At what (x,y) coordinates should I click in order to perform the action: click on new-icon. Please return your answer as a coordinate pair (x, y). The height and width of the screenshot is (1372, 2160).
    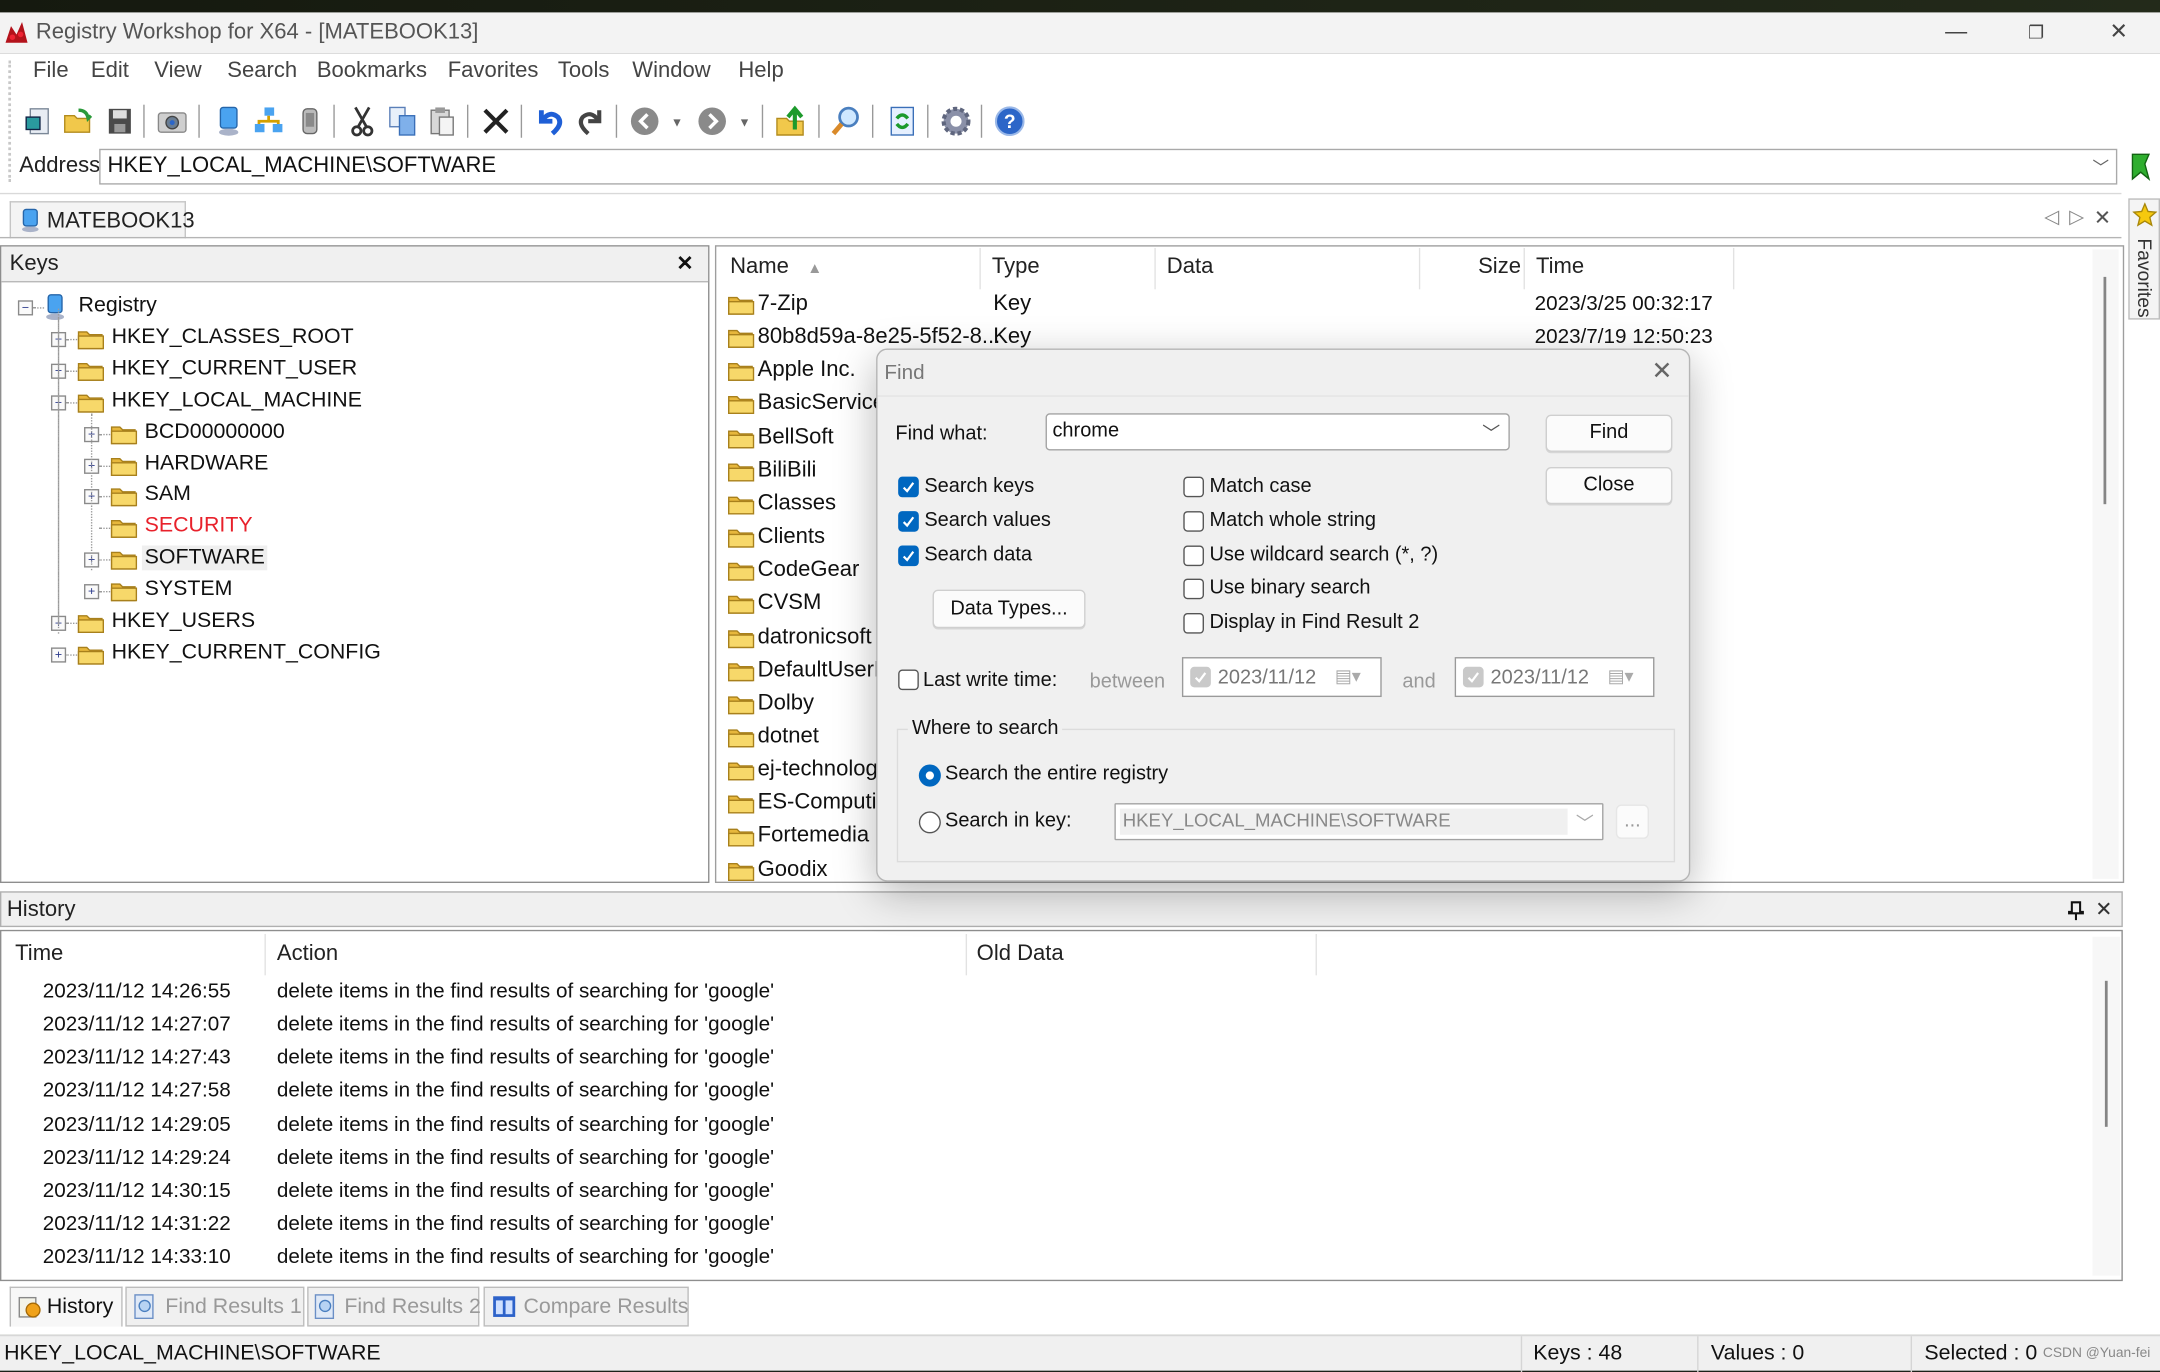
    Looking at the image, I should click on (38, 121).